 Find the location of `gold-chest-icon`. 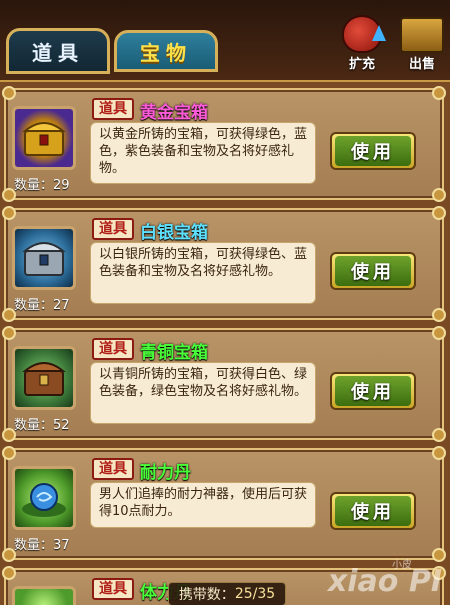

gold-chest-icon is located at coordinates (44, 138).